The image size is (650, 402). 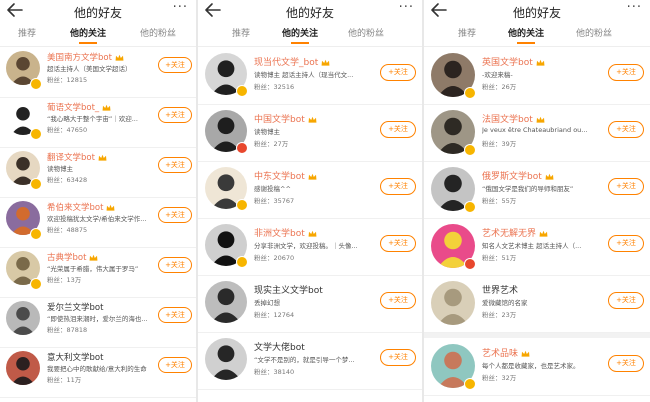 I want to click on user-list-item: 希伯来文学bot 欢迎投稿犹太文学/希伯来文学作... 粉丝：48875 +关注, so click(x=98, y=222).